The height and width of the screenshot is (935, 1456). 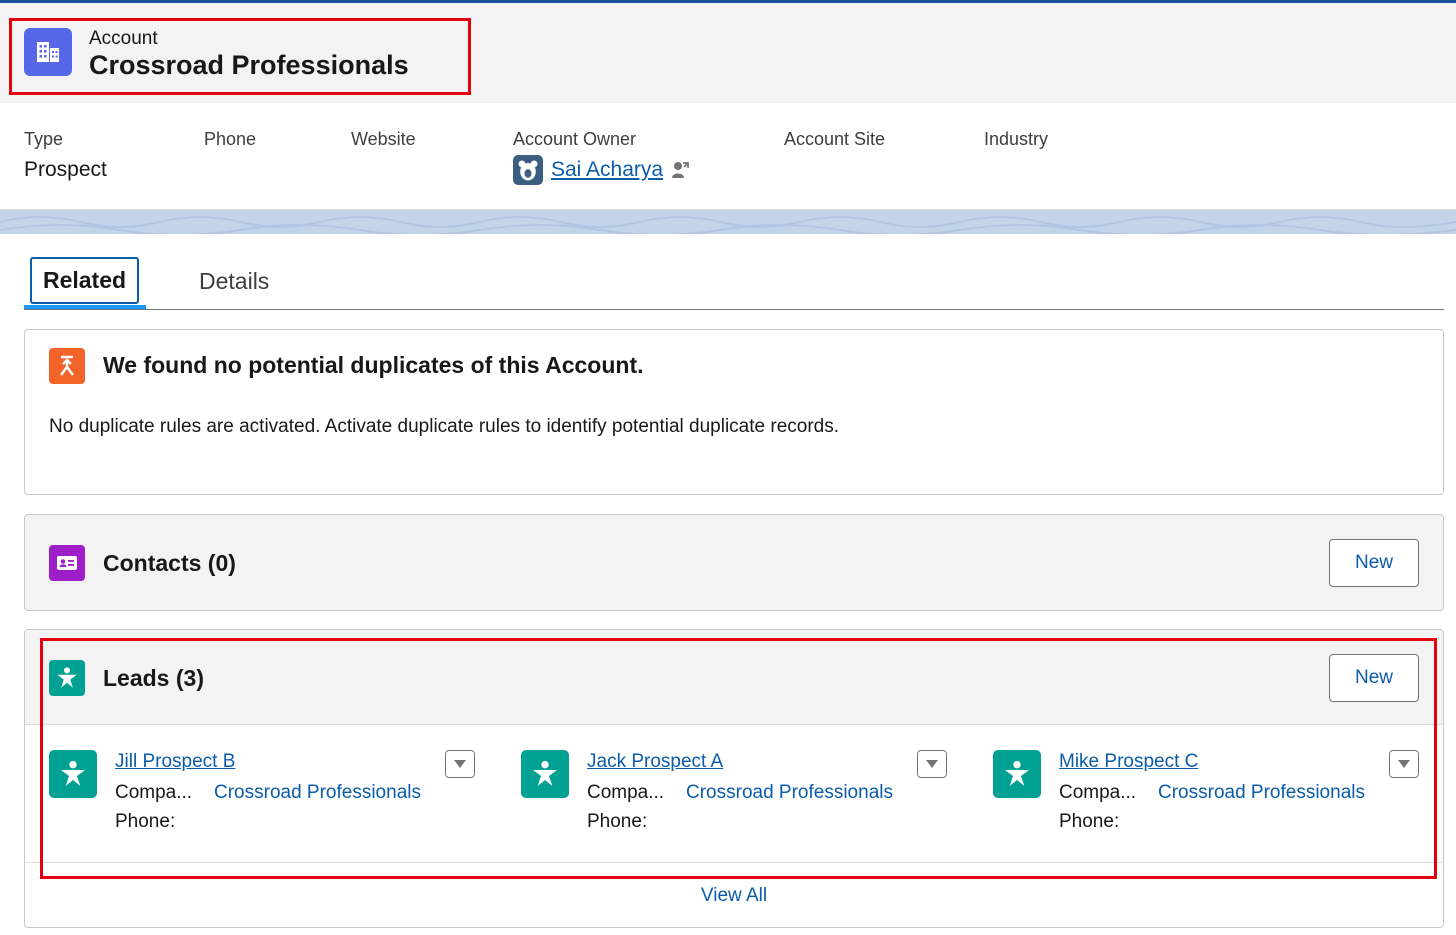 What do you see at coordinates (734, 562) in the screenshot?
I see `contacts-card: Contacts (0) New` at bounding box center [734, 562].